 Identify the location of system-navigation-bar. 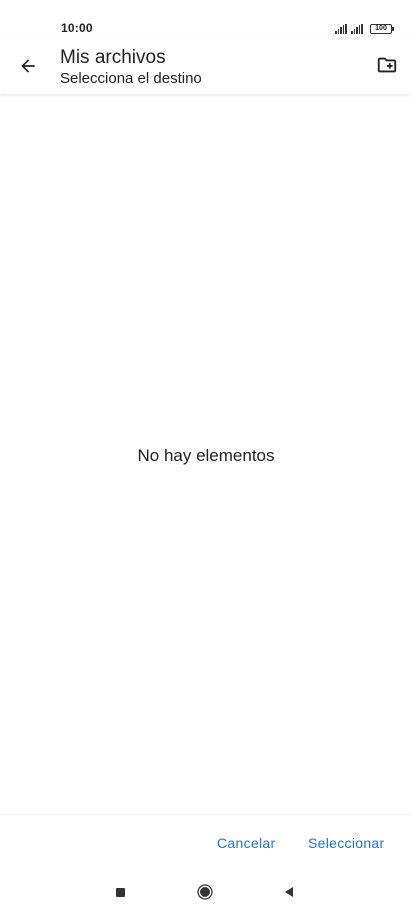
(206, 893).